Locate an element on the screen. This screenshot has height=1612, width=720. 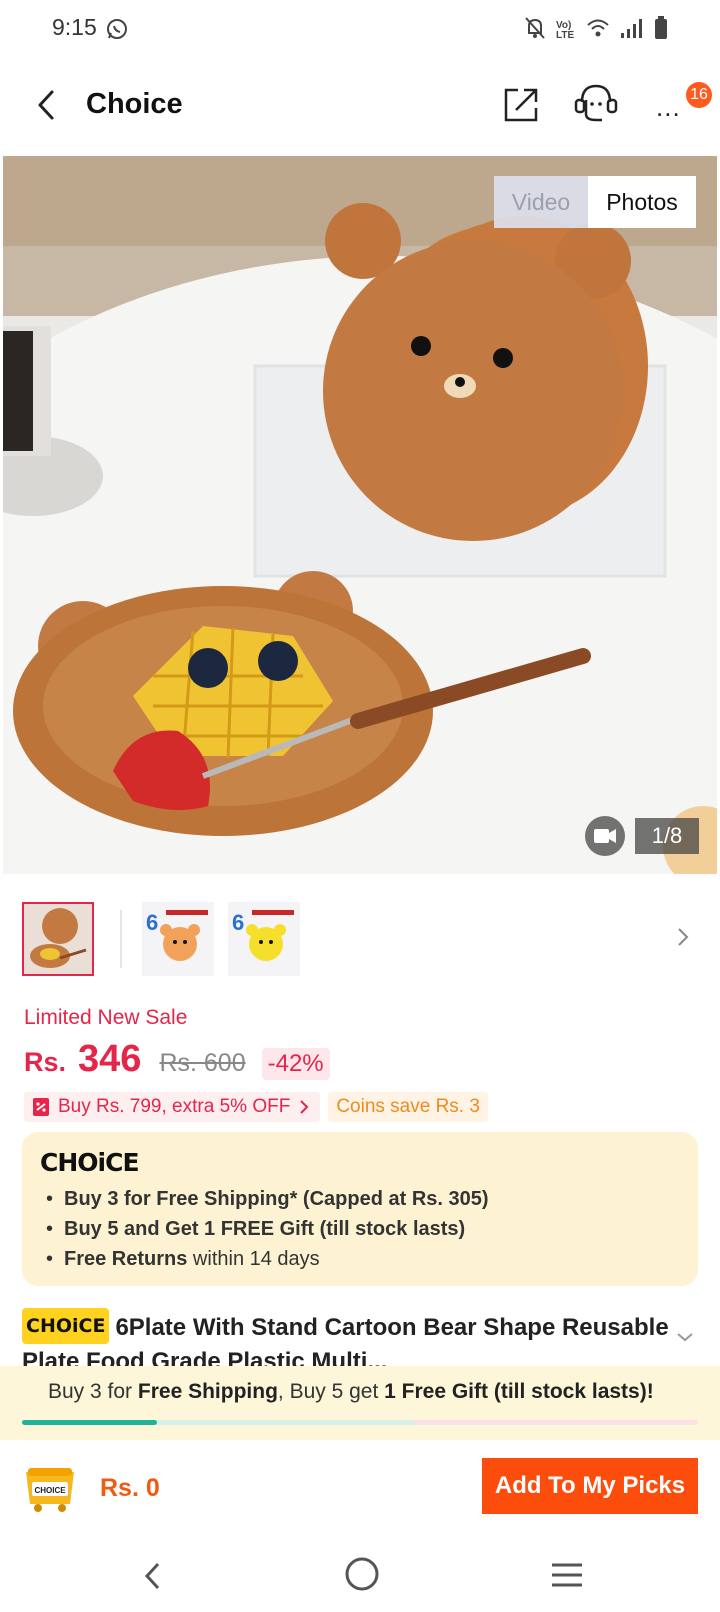
price-original: Rs. 600 is located at coordinates (202, 1063).